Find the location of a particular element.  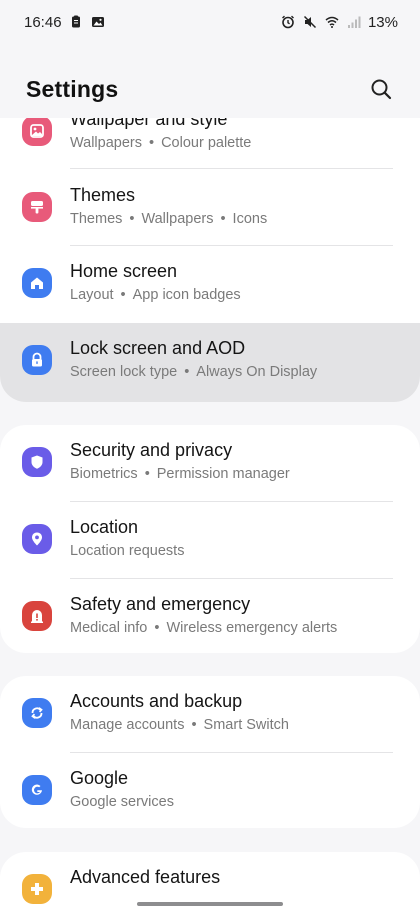

settings-item-themes: Themes Themes • Wallpapers • Icons is located at coordinates (210, 208).